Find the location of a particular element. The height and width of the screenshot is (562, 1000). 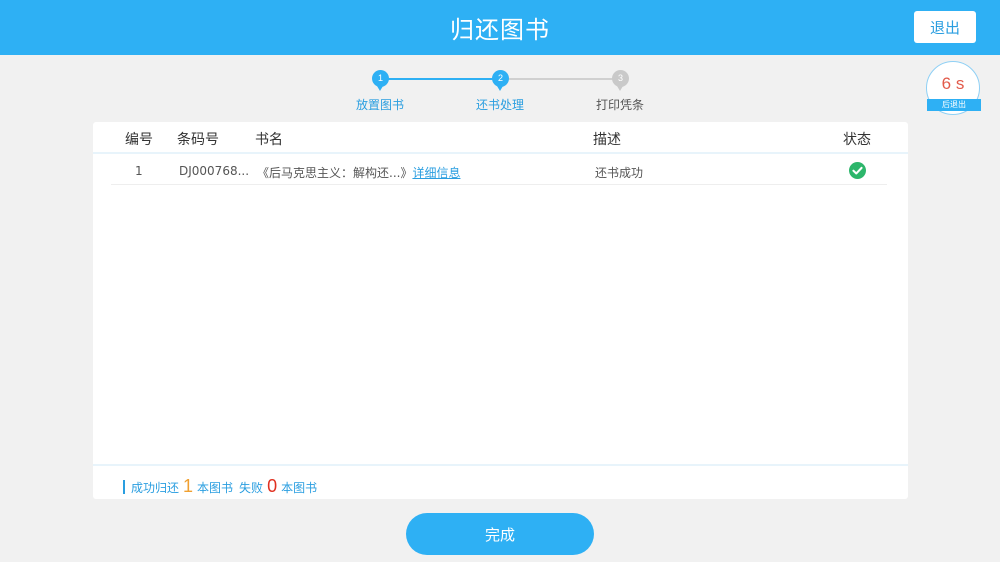

exit-button: 退出 is located at coordinates (945, 27).